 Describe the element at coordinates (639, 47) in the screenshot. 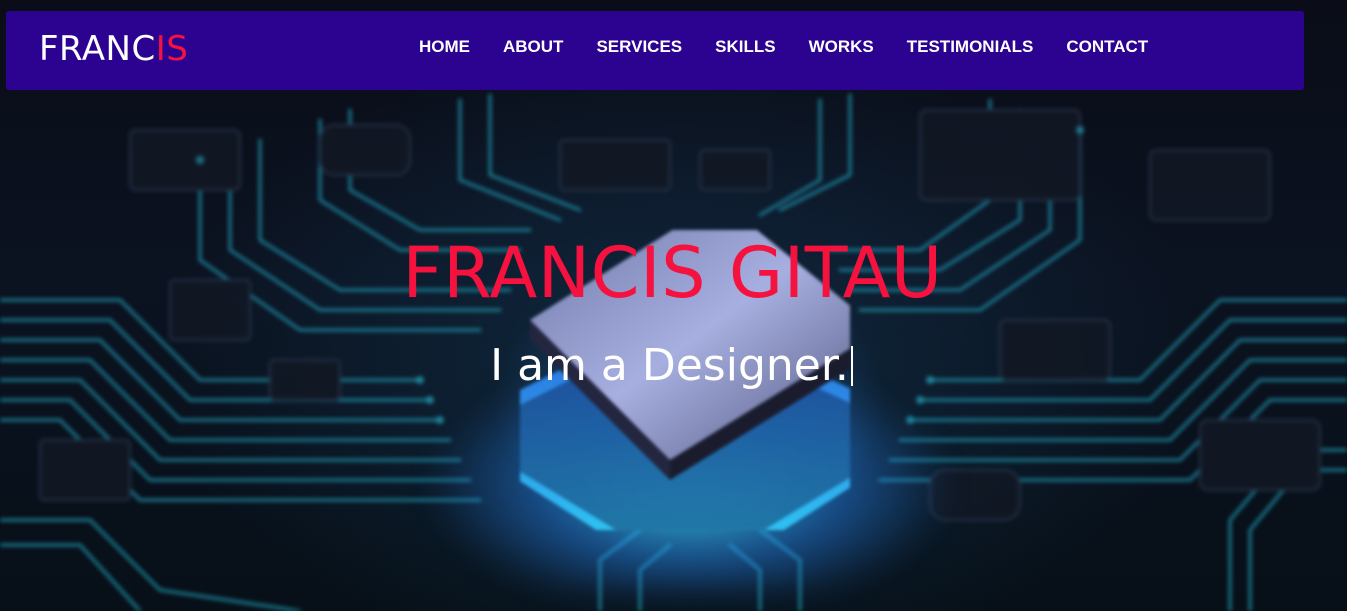

I see `nav-link-services: SERVICES` at that location.